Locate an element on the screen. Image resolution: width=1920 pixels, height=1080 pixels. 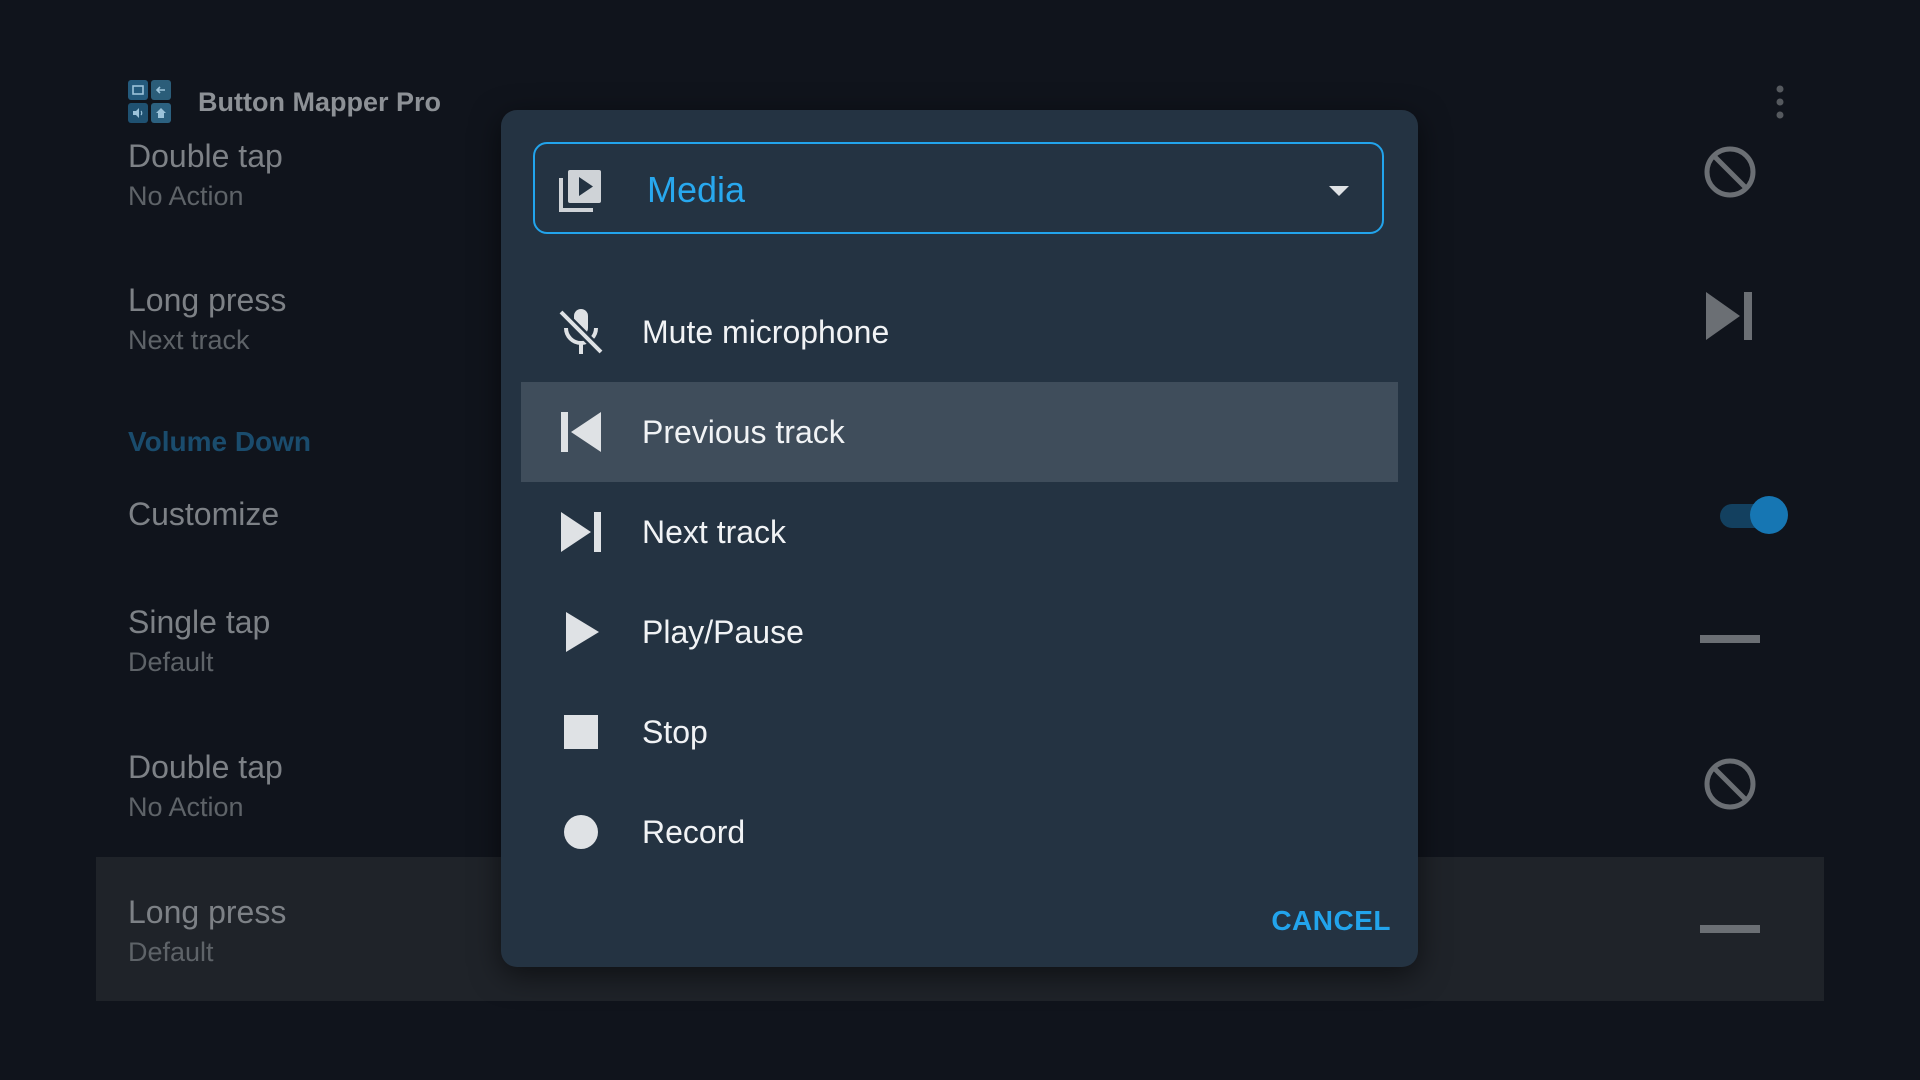
option-label: Stop is located at coordinates (675, 732).